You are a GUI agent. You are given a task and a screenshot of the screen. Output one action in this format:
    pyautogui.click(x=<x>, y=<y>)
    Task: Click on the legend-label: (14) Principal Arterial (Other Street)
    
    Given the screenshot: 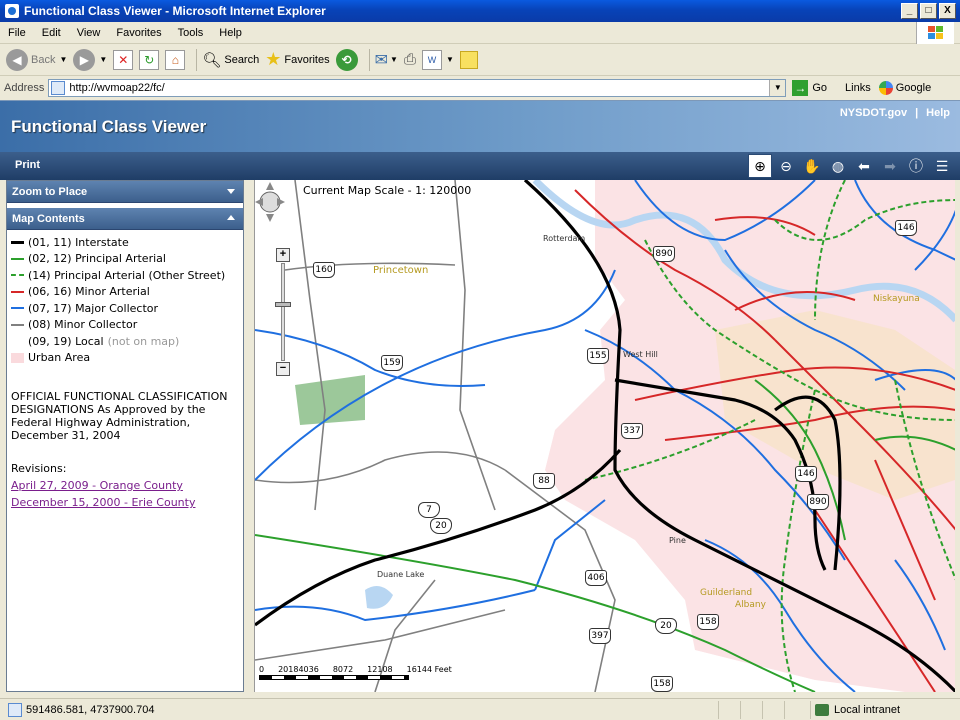 What is the action you would take?
    pyautogui.click(x=127, y=275)
    